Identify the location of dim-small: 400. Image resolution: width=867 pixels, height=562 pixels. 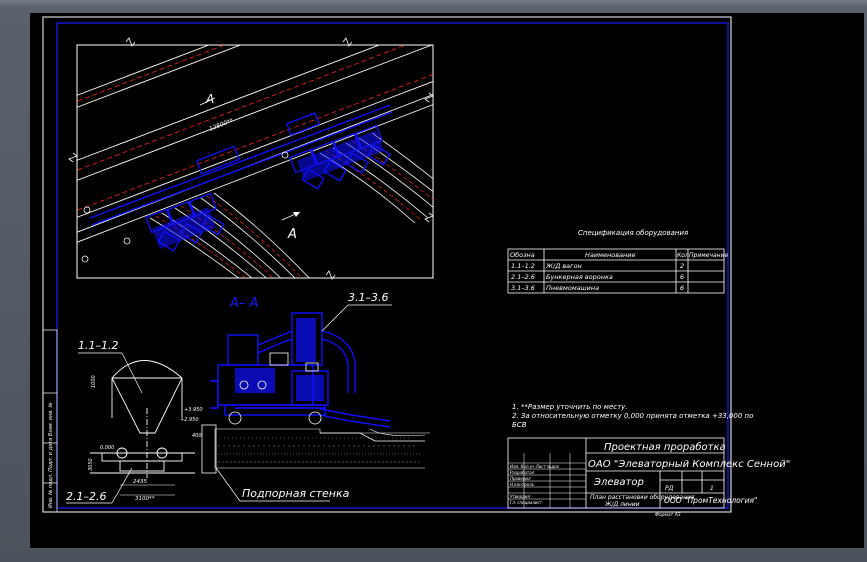
(197, 436).